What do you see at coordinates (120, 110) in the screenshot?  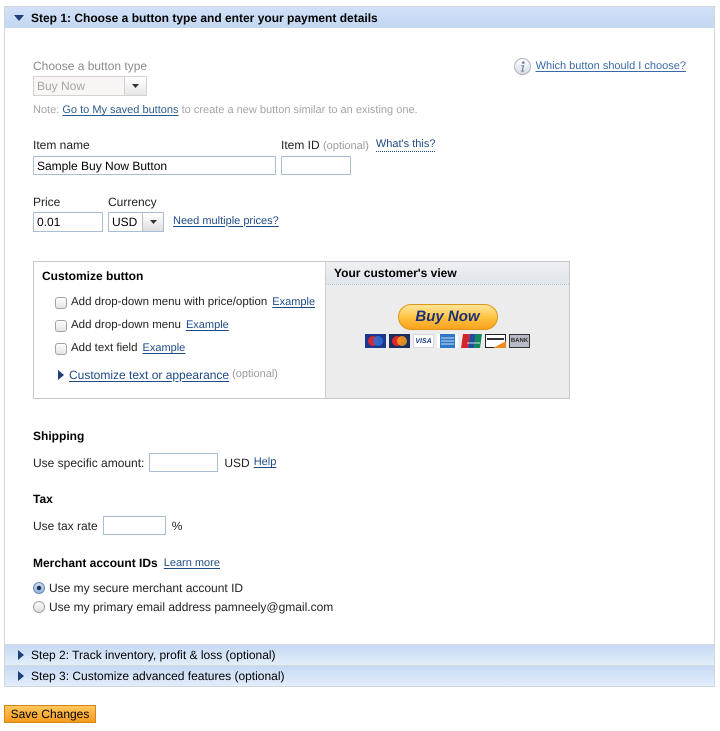 I see `saved-buttons-link: Go to My saved buttons` at bounding box center [120, 110].